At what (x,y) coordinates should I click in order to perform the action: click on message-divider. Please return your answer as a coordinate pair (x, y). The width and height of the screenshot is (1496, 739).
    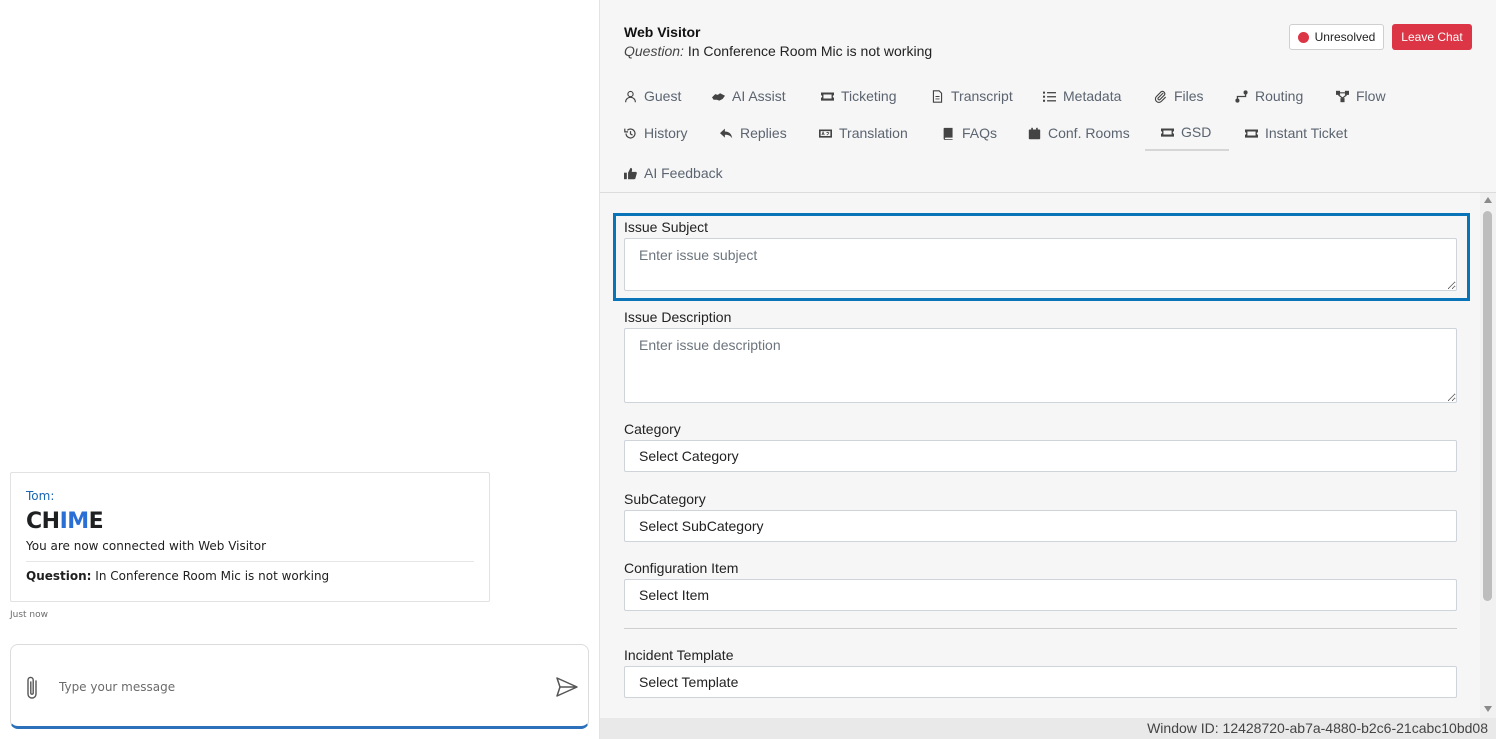
    Looking at the image, I should click on (250, 561).